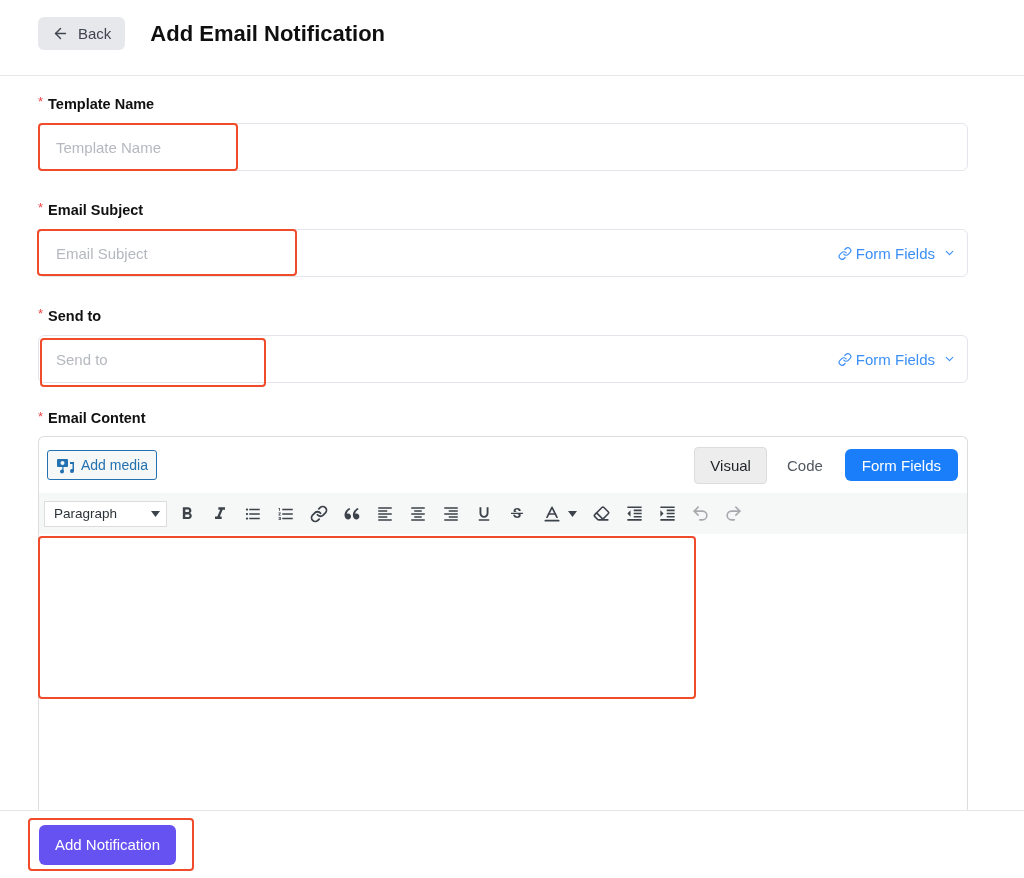  What do you see at coordinates (105, 513) in the screenshot?
I see `format-select: Paragraph` at bounding box center [105, 513].